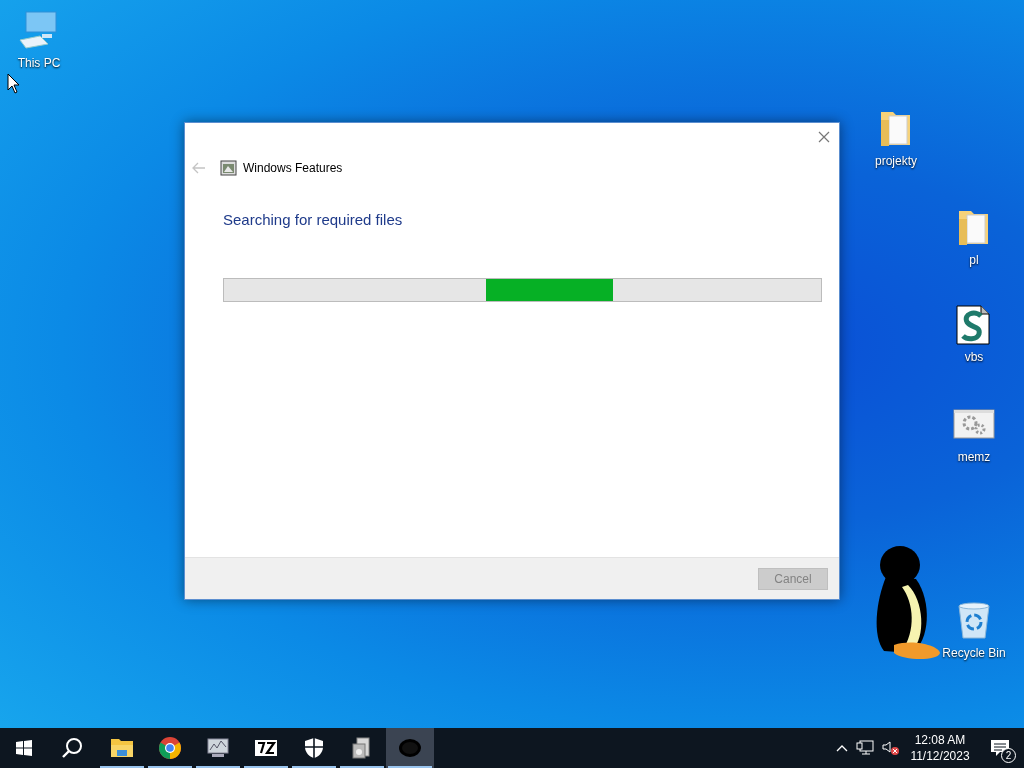 The image size is (1024, 768). What do you see at coordinates (1008, 755) in the screenshot?
I see `notification-count: 2` at bounding box center [1008, 755].